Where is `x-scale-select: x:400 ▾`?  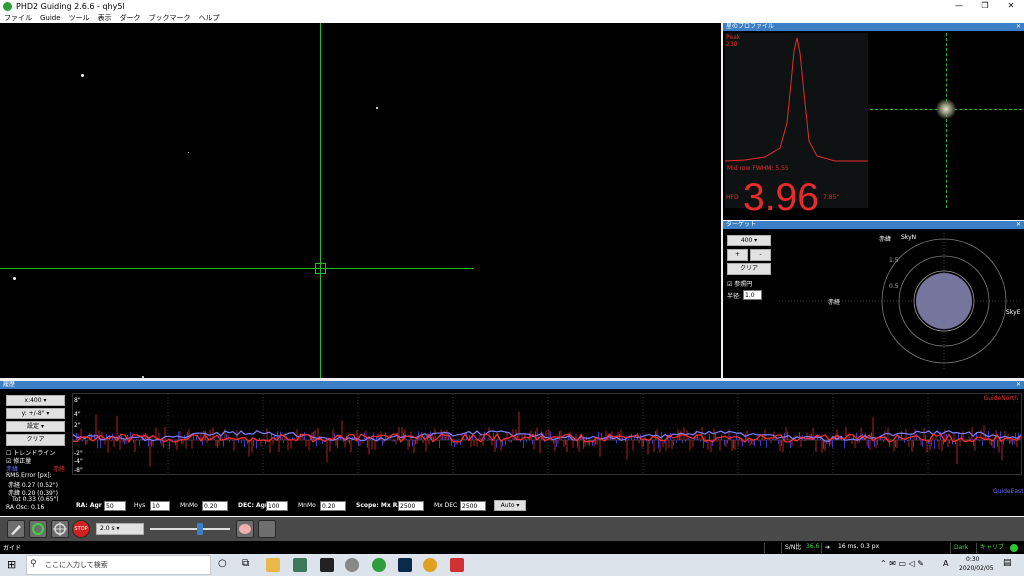
x-scale-select: x:400 ▾ is located at coordinates (35, 400).